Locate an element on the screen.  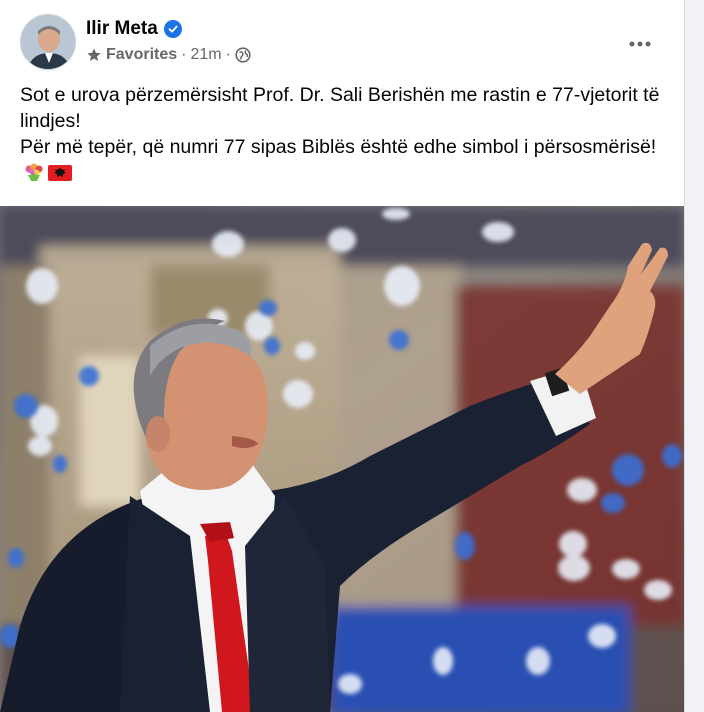
verified-badge-icon is located at coordinates (172, 29).